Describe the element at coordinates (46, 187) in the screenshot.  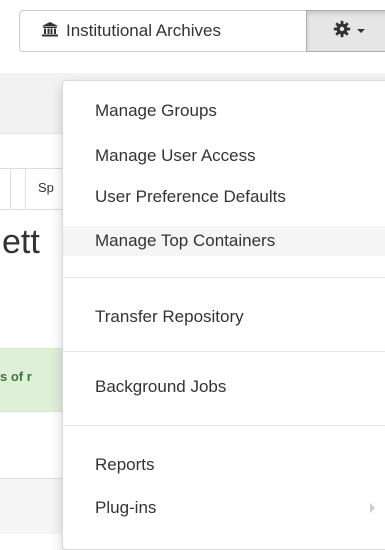
I see `tab-label: Sp` at that location.